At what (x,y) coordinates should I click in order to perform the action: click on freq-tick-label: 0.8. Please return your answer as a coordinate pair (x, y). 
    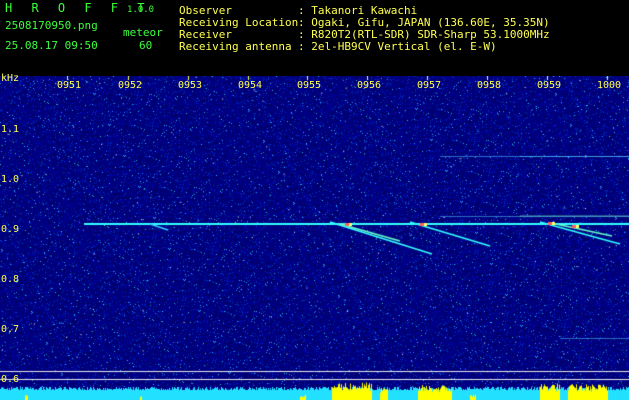
    Looking at the image, I should click on (10, 279).